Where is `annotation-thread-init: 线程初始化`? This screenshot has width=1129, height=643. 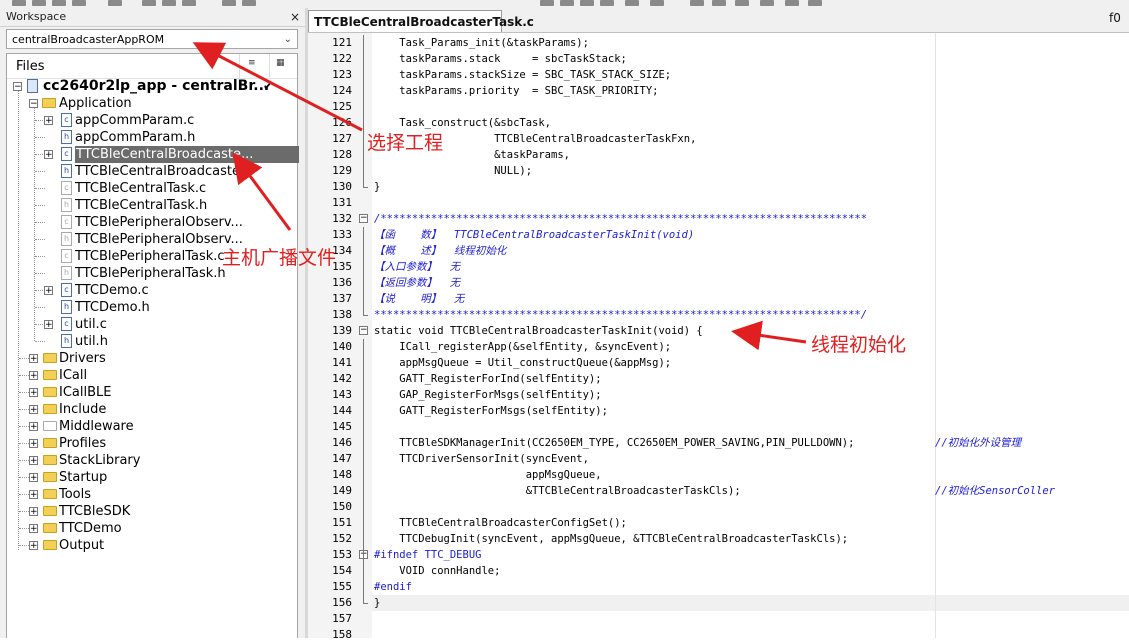 annotation-thread-init: 线程初始化 is located at coordinates (859, 345).